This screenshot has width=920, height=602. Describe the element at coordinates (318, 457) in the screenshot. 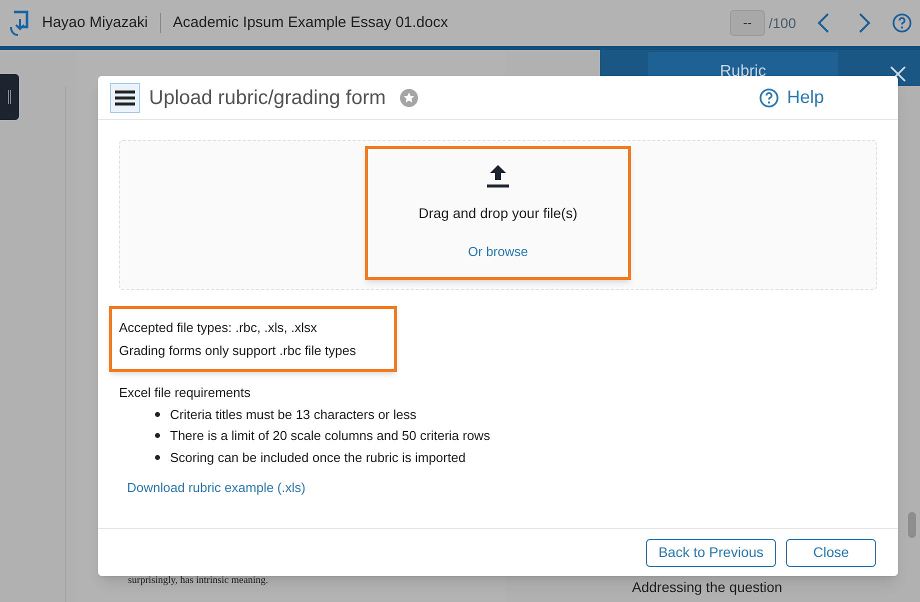

I see `requirement-text: Scoring can be included once the rubric is imported` at that location.